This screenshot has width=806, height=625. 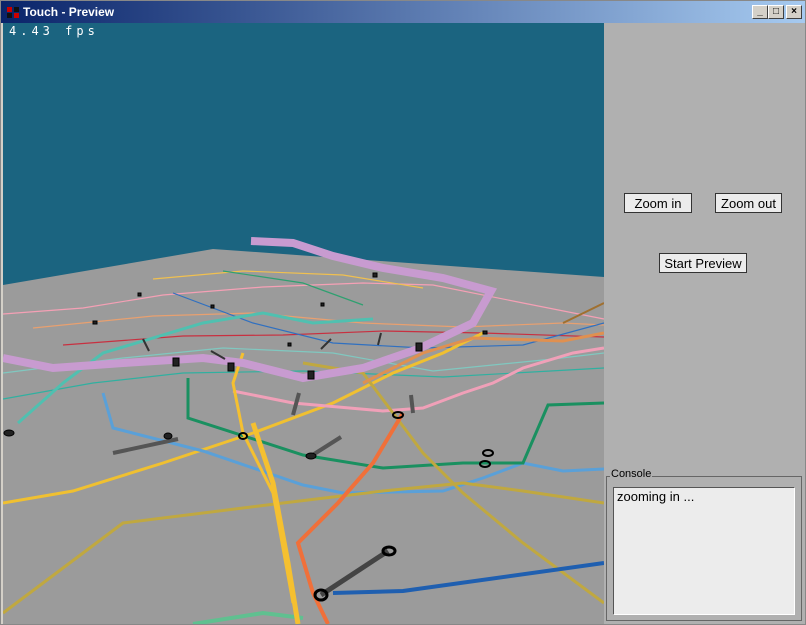 What do you see at coordinates (631, 474) in the screenshot?
I see `console-label: Console` at bounding box center [631, 474].